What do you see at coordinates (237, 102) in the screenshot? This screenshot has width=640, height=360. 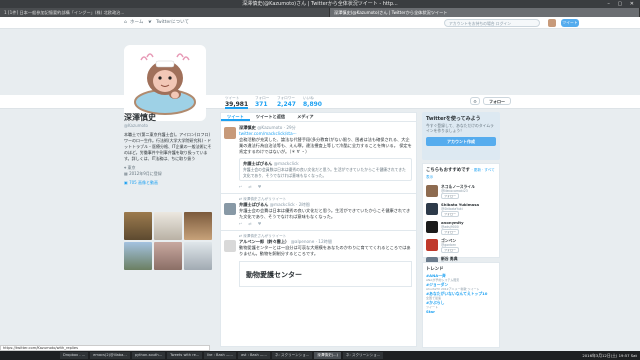 I see `stat-tweets: ツイート 39,981` at bounding box center [237, 102].